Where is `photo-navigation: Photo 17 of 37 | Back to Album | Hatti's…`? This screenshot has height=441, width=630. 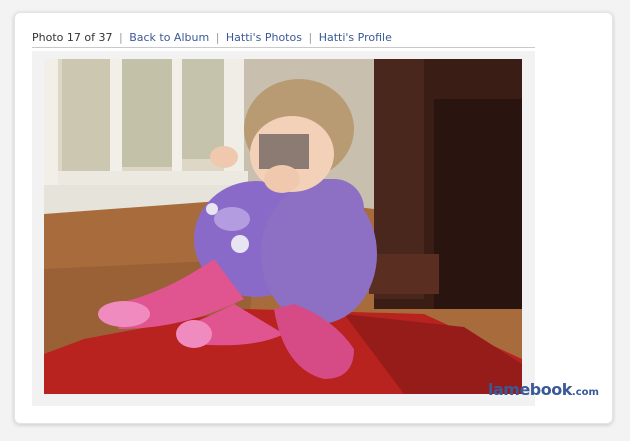 photo-navigation: Photo 17 of 37 | Back to Album | Hatti's… is located at coordinates (212, 37).